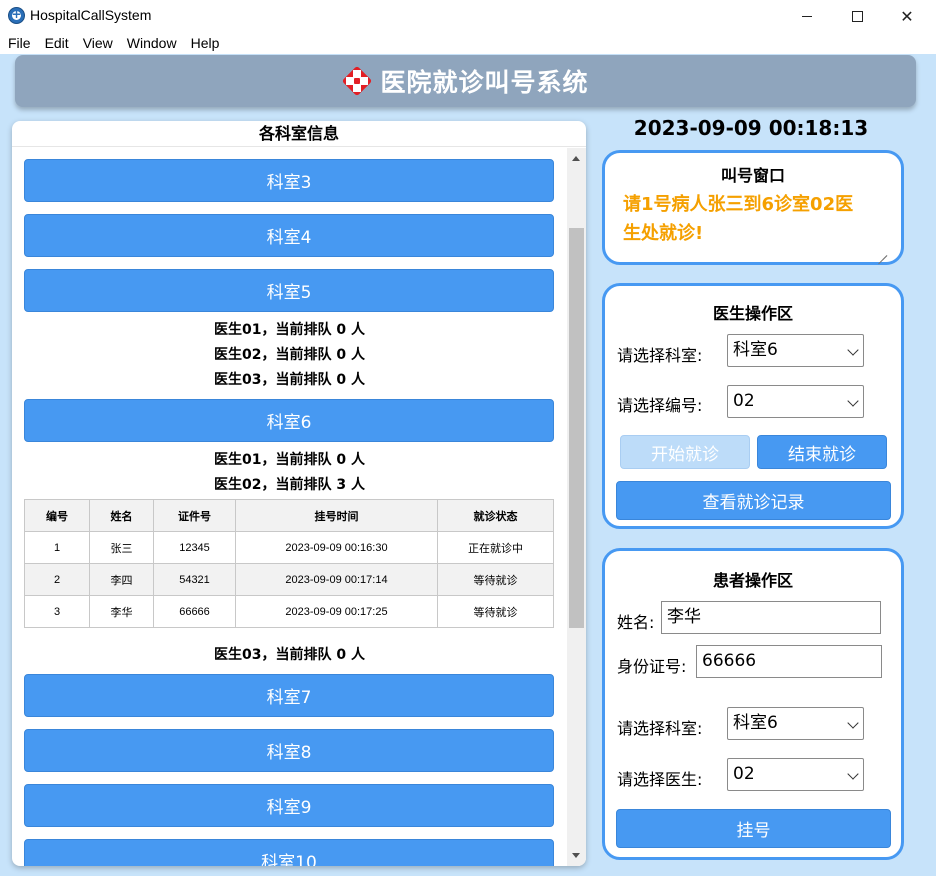 This screenshot has width=936, height=876. I want to click on maximize-button, so click(857, 16).